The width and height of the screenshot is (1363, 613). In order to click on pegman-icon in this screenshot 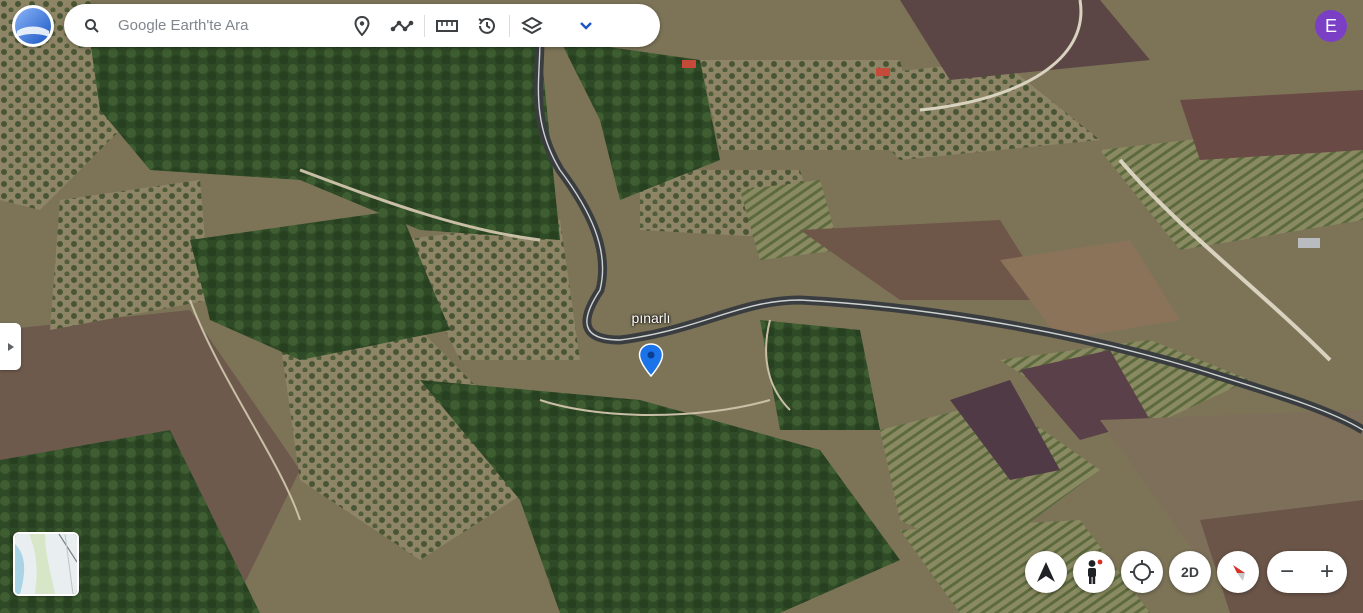, I will do `click(1095, 571)`.